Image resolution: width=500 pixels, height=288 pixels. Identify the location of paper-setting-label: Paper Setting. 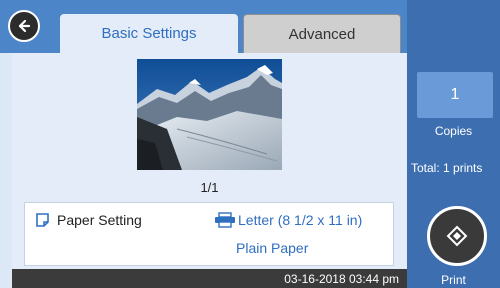
(99, 220).